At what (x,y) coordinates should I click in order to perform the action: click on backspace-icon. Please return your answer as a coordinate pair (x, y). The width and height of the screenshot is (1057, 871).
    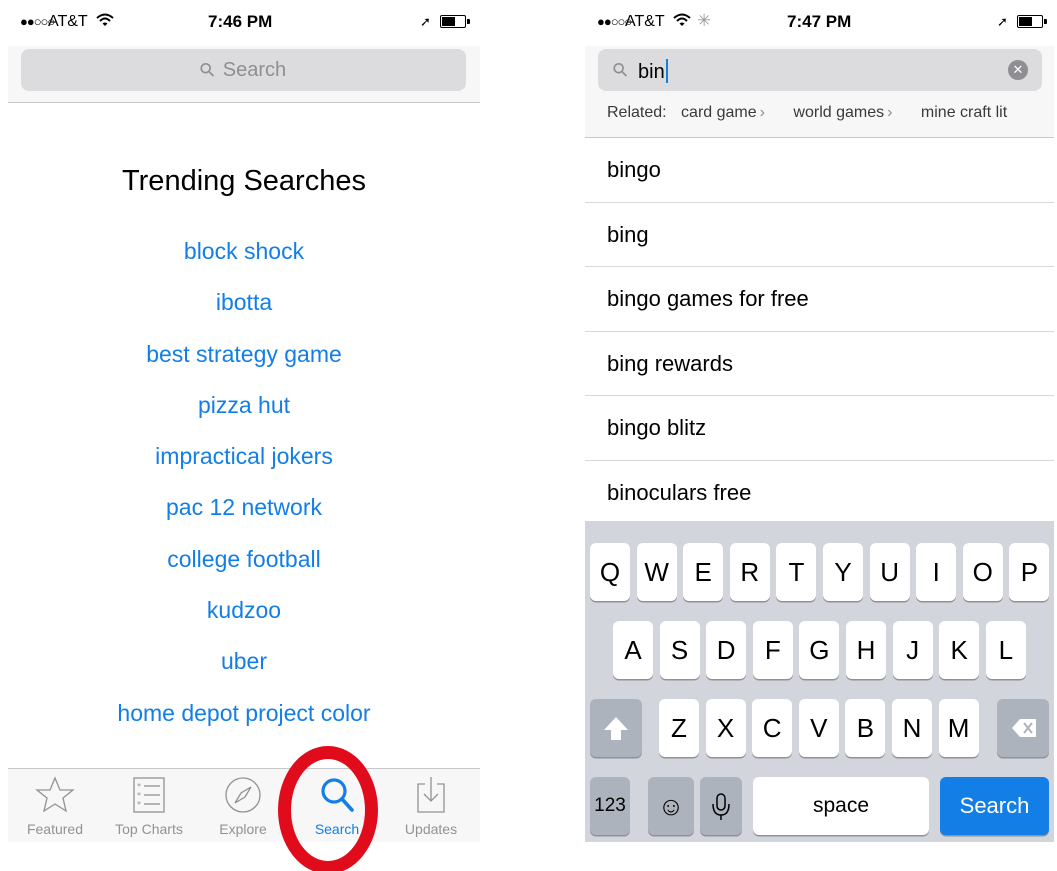
    Looking at the image, I should click on (1024, 728).